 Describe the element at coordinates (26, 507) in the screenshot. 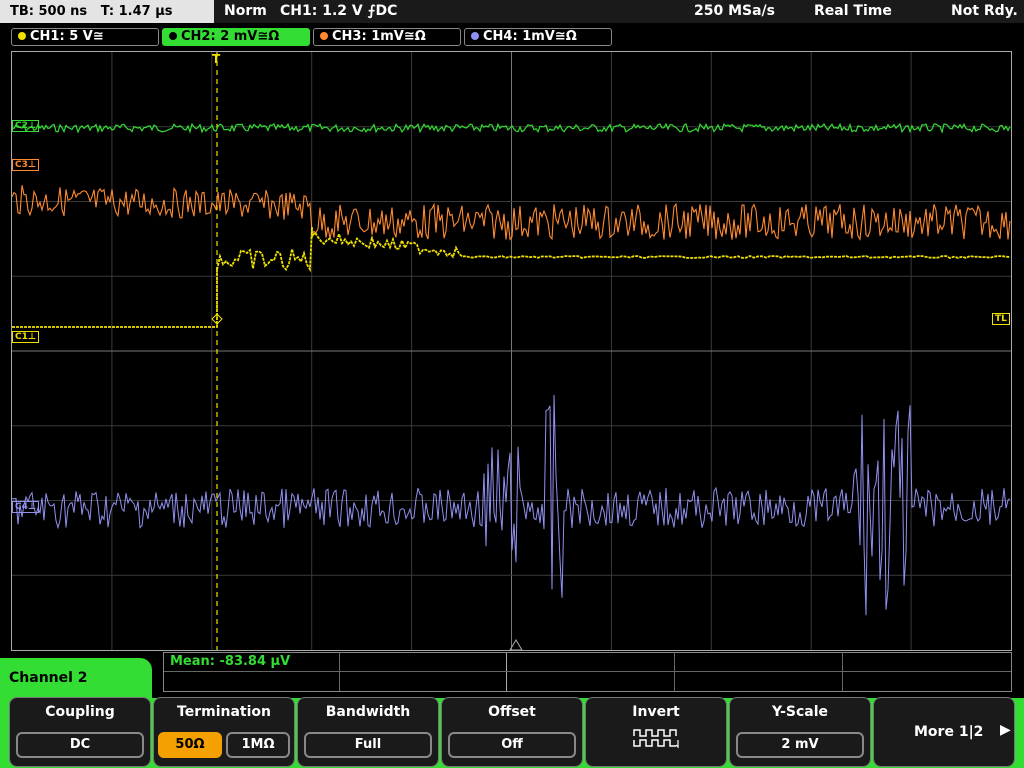

I see `ch4-ground-marker: C4⊥` at that location.